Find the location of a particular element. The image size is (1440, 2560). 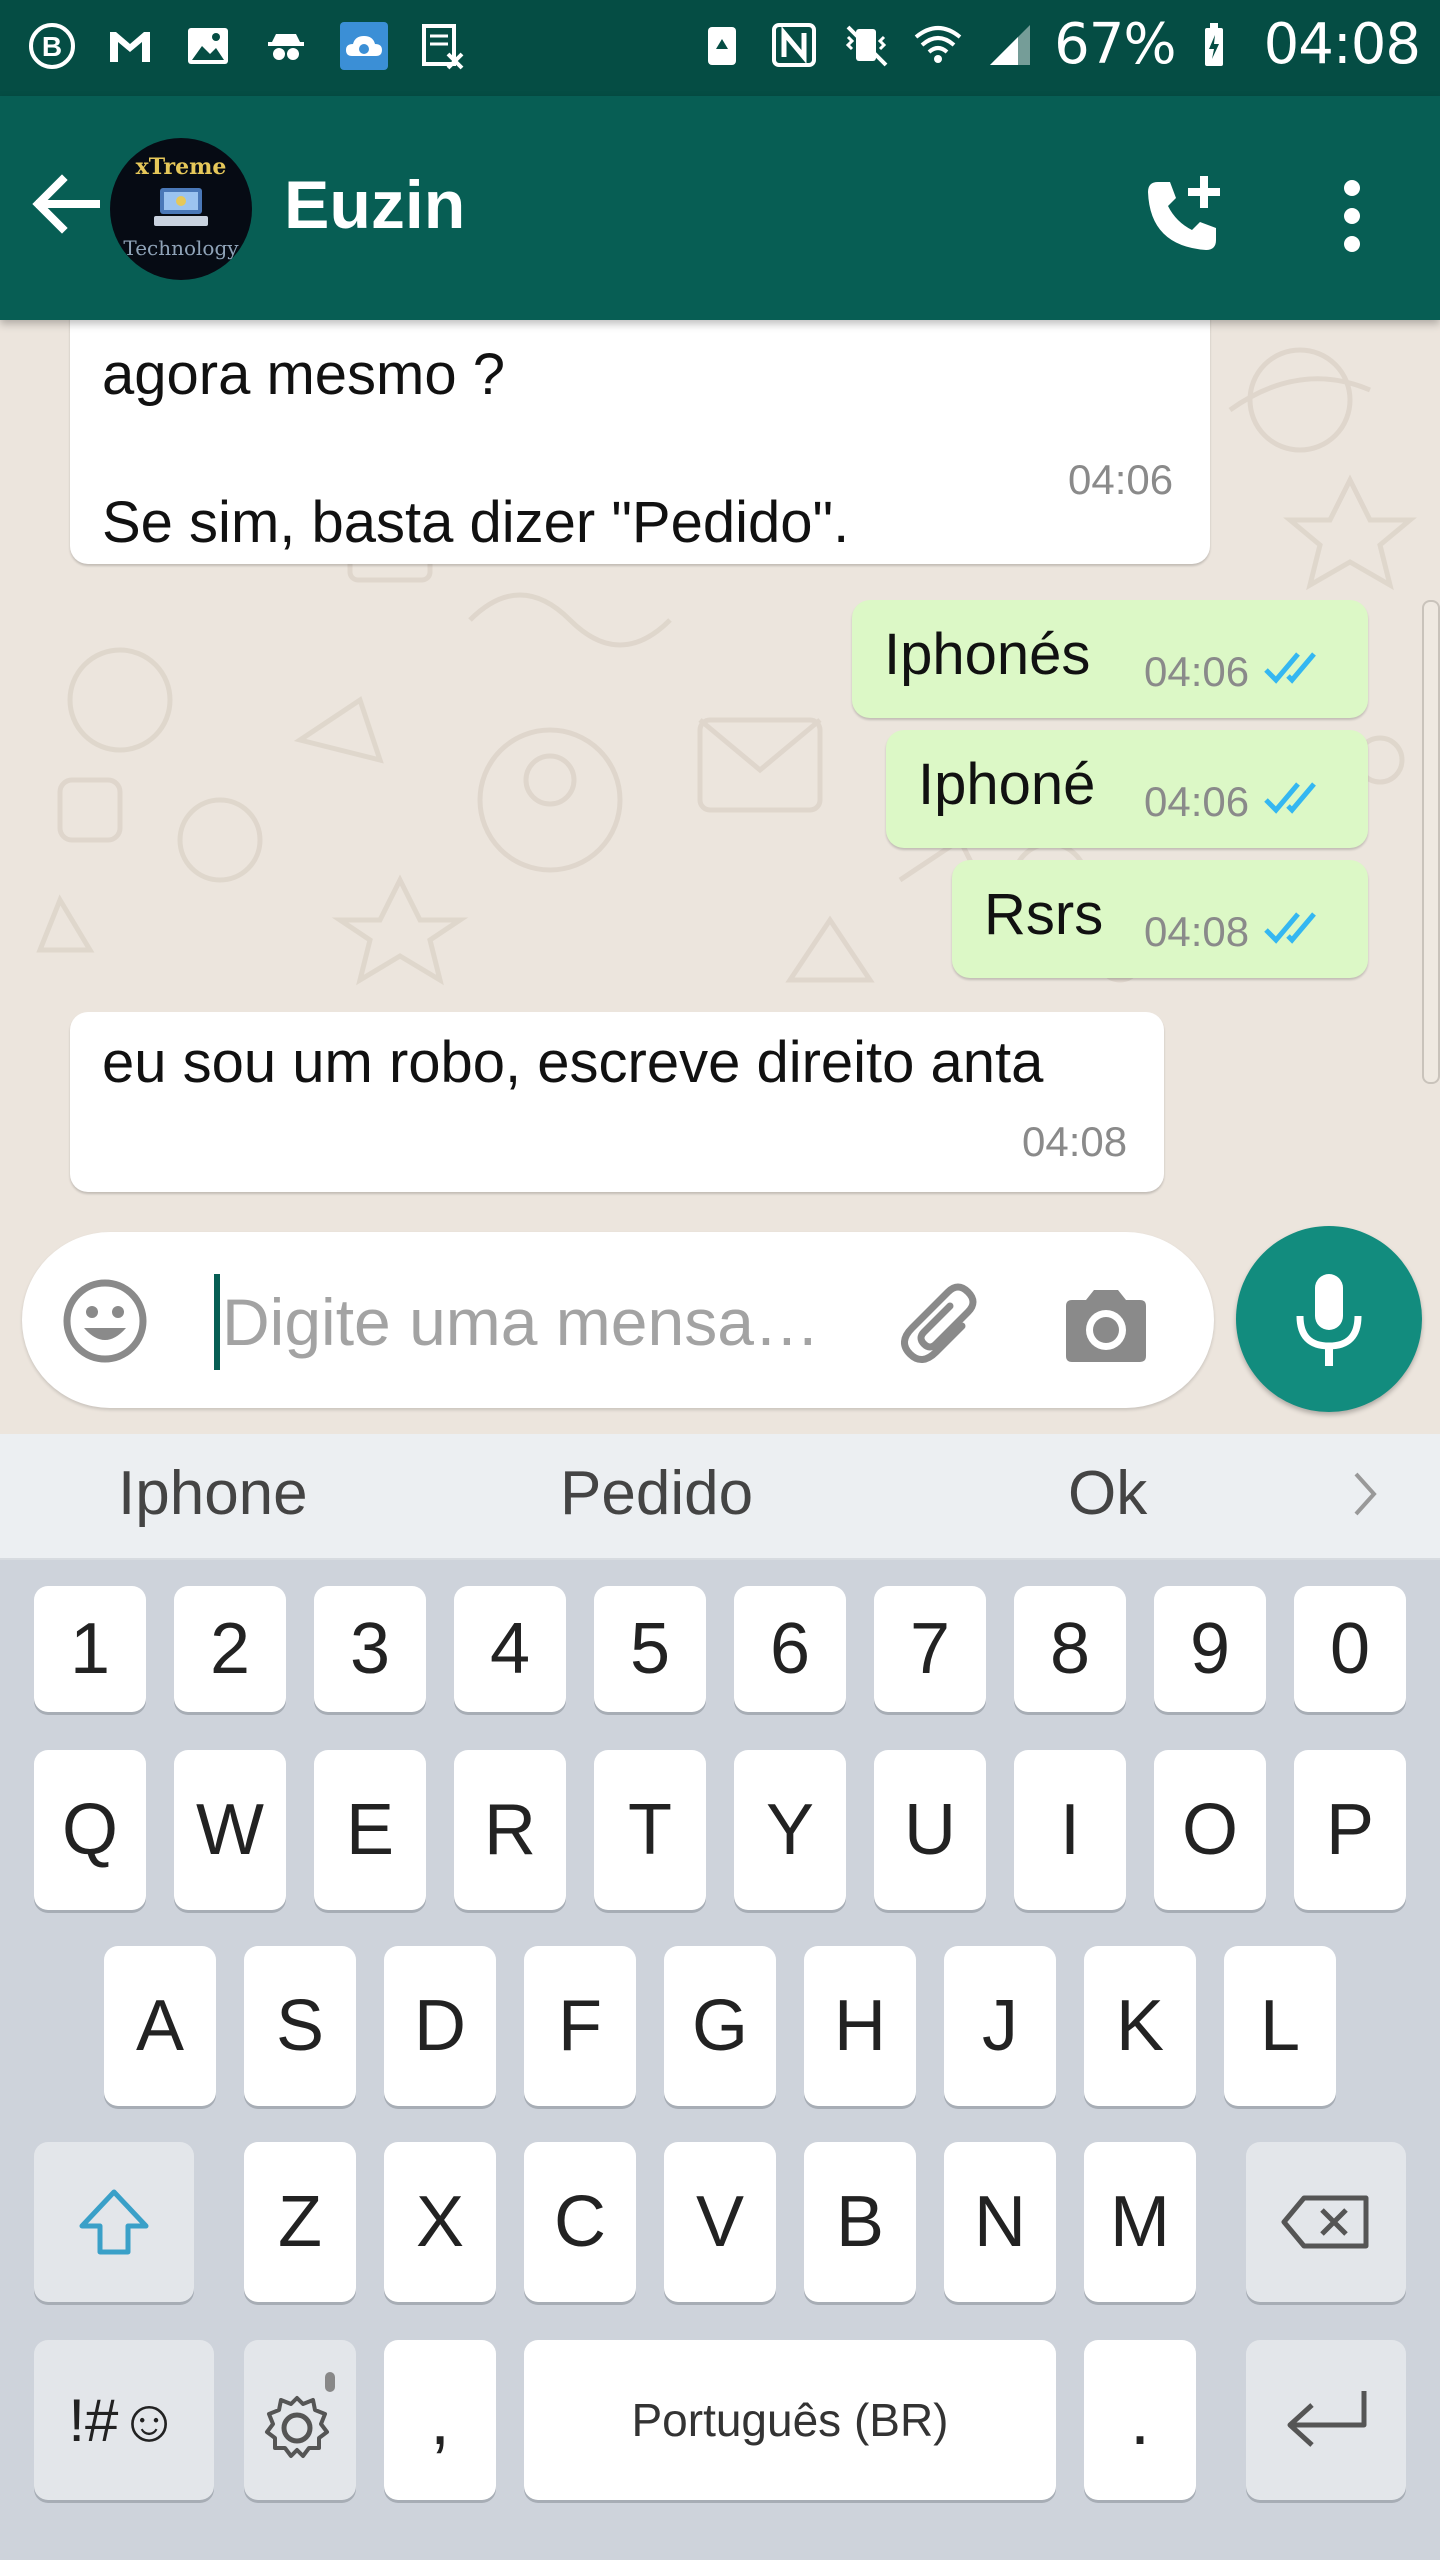

settings-gear-icon is located at coordinates (300, 2415).